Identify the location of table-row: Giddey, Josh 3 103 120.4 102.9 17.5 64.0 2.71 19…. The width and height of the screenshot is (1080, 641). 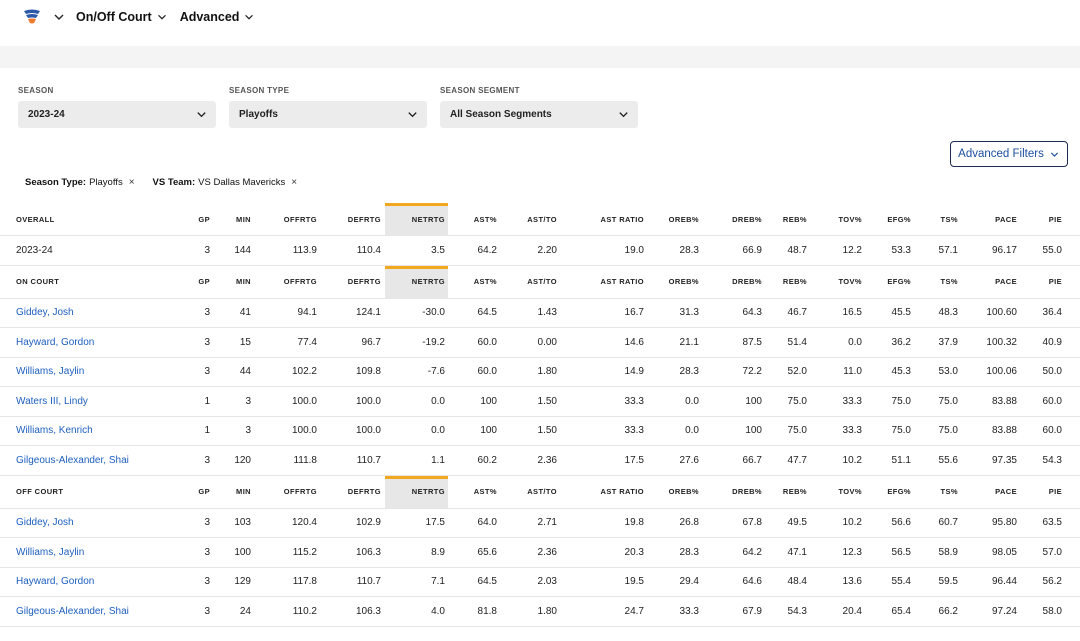
(540, 523).